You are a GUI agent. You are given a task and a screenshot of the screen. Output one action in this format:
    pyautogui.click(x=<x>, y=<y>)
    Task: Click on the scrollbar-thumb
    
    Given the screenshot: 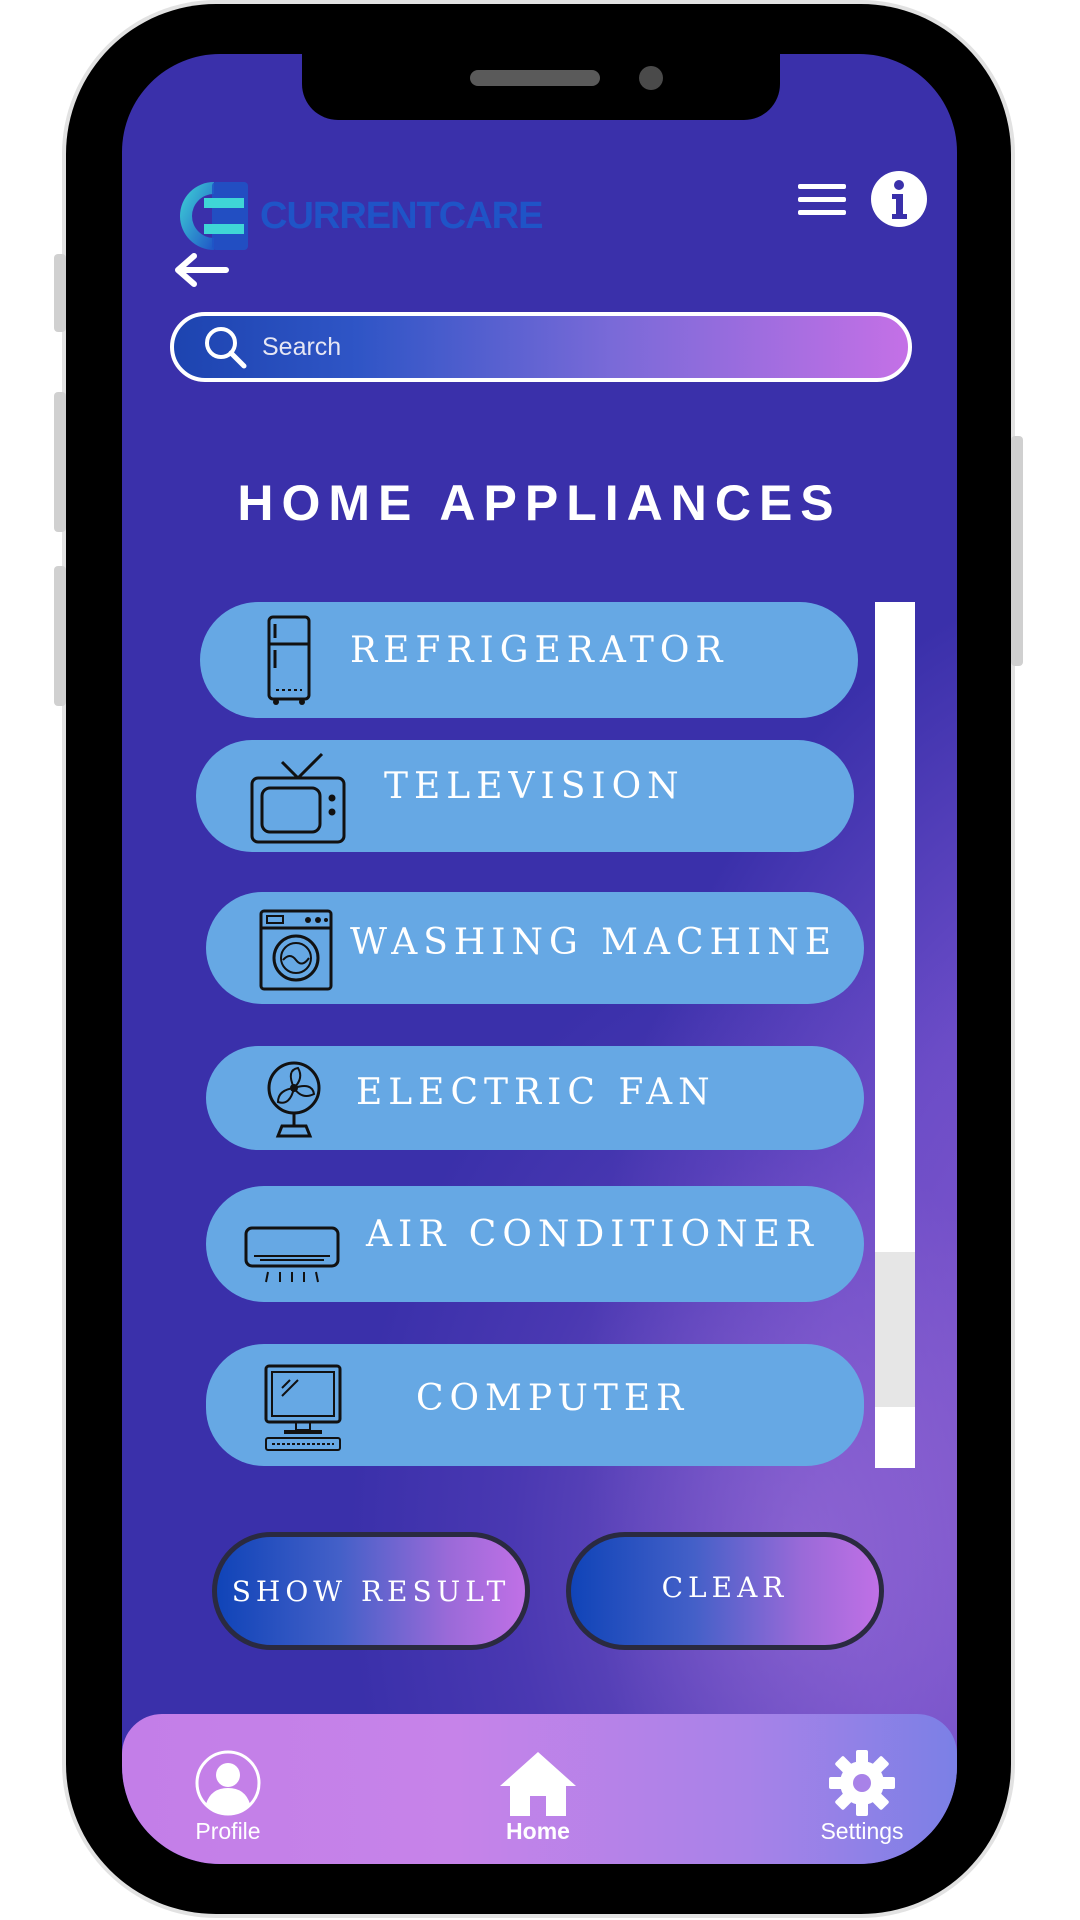 What is the action you would take?
    pyautogui.click(x=895, y=1329)
    